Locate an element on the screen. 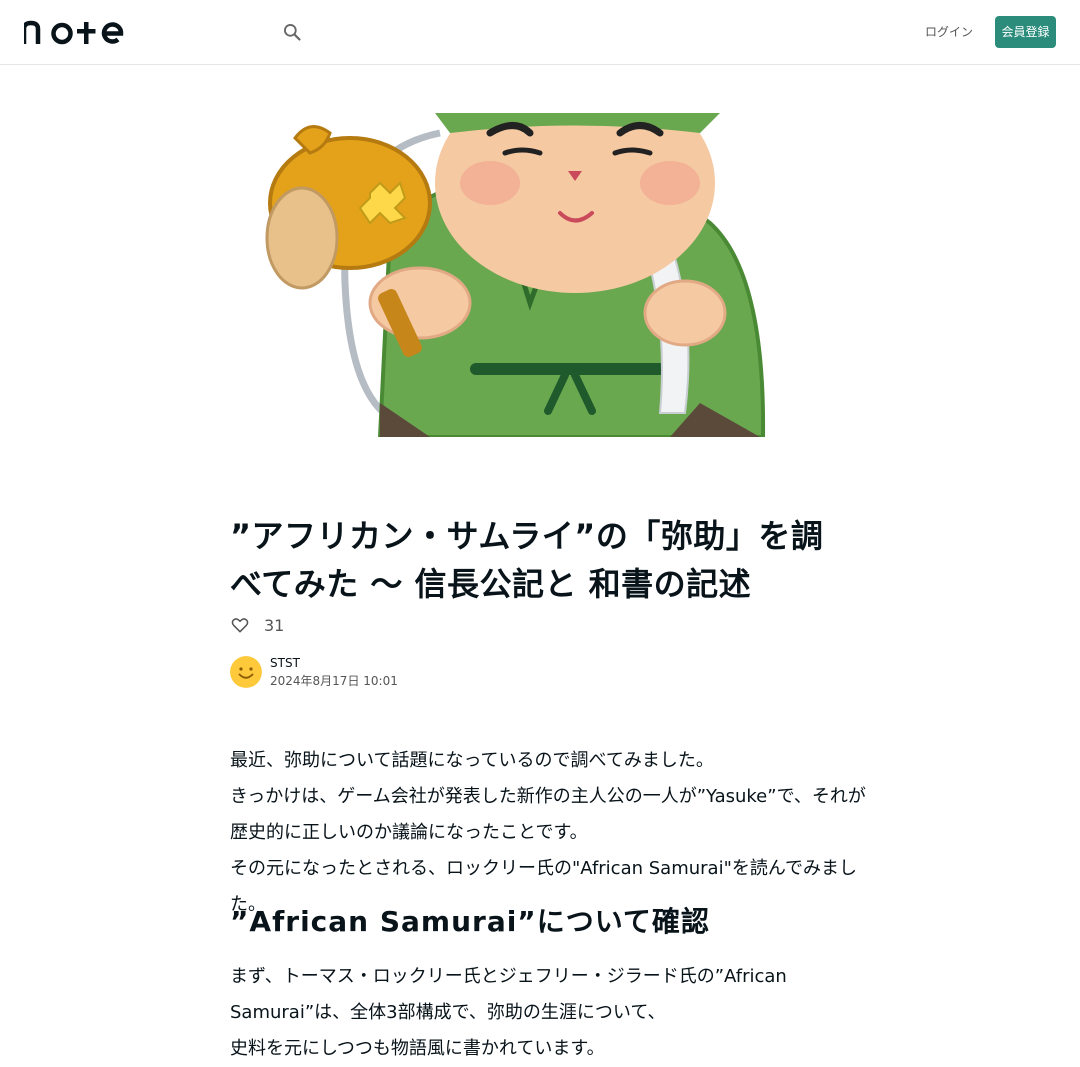  note-logo-mark is located at coordinates (72, 32).